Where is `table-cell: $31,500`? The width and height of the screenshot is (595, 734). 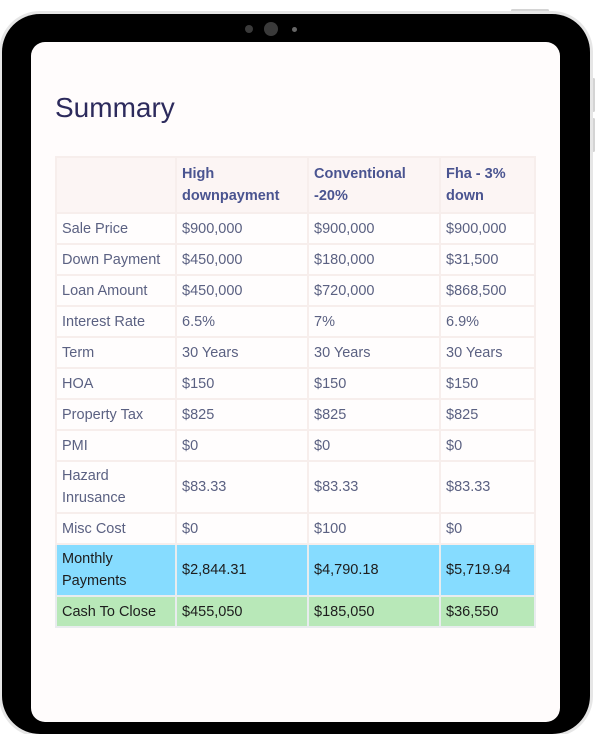 table-cell: $31,500 is located at coordinates (487, 259).